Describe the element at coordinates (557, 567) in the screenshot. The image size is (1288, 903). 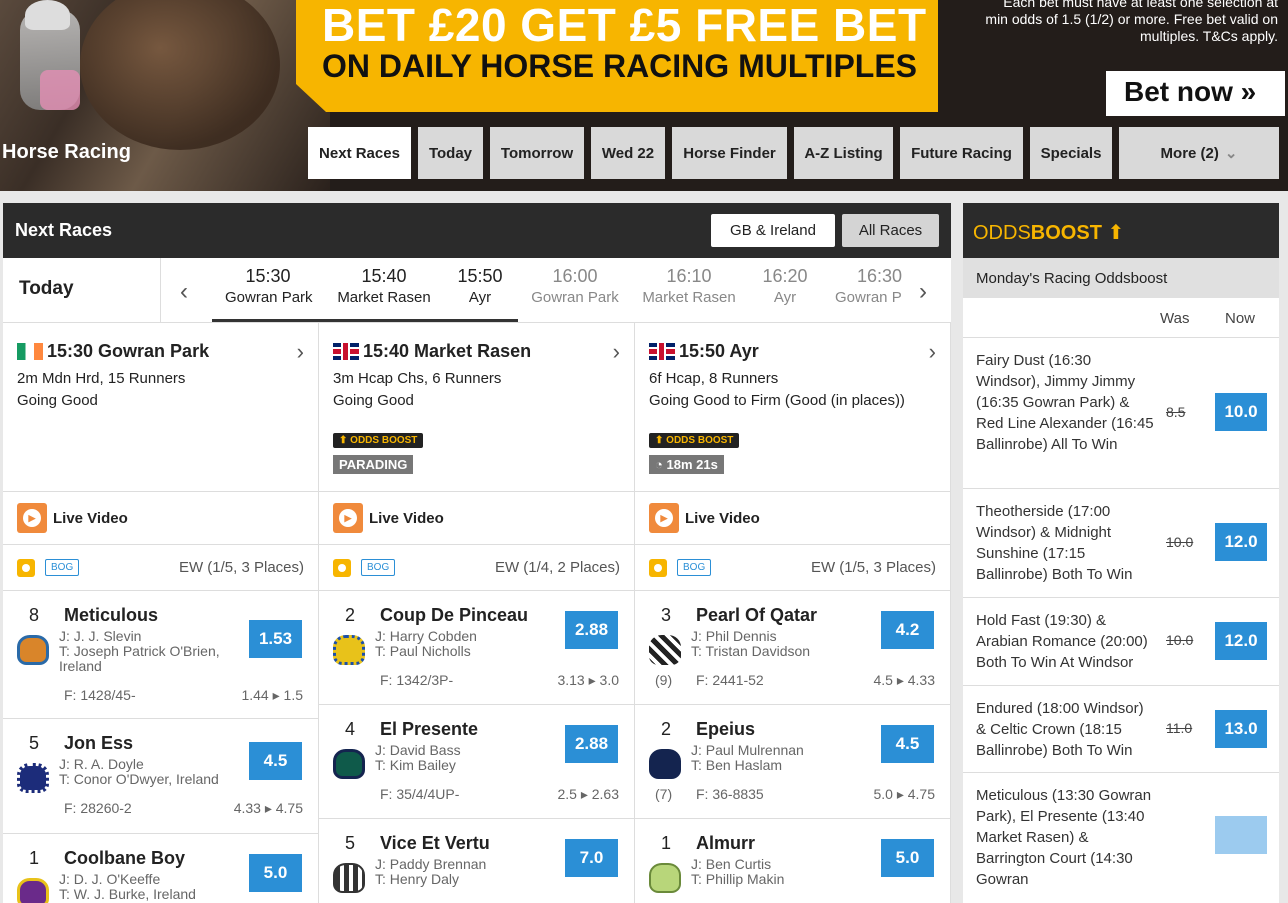
I see `each-way-terms: EW (1/4, 2 Places)` at that location.